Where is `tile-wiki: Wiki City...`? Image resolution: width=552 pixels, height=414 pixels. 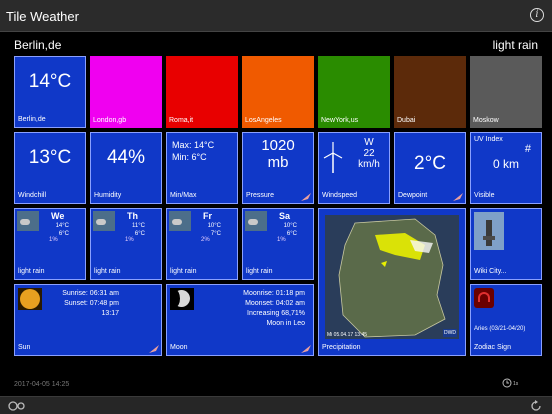
tile-wiki: Wiki City... is located at coordinates (506, 244).